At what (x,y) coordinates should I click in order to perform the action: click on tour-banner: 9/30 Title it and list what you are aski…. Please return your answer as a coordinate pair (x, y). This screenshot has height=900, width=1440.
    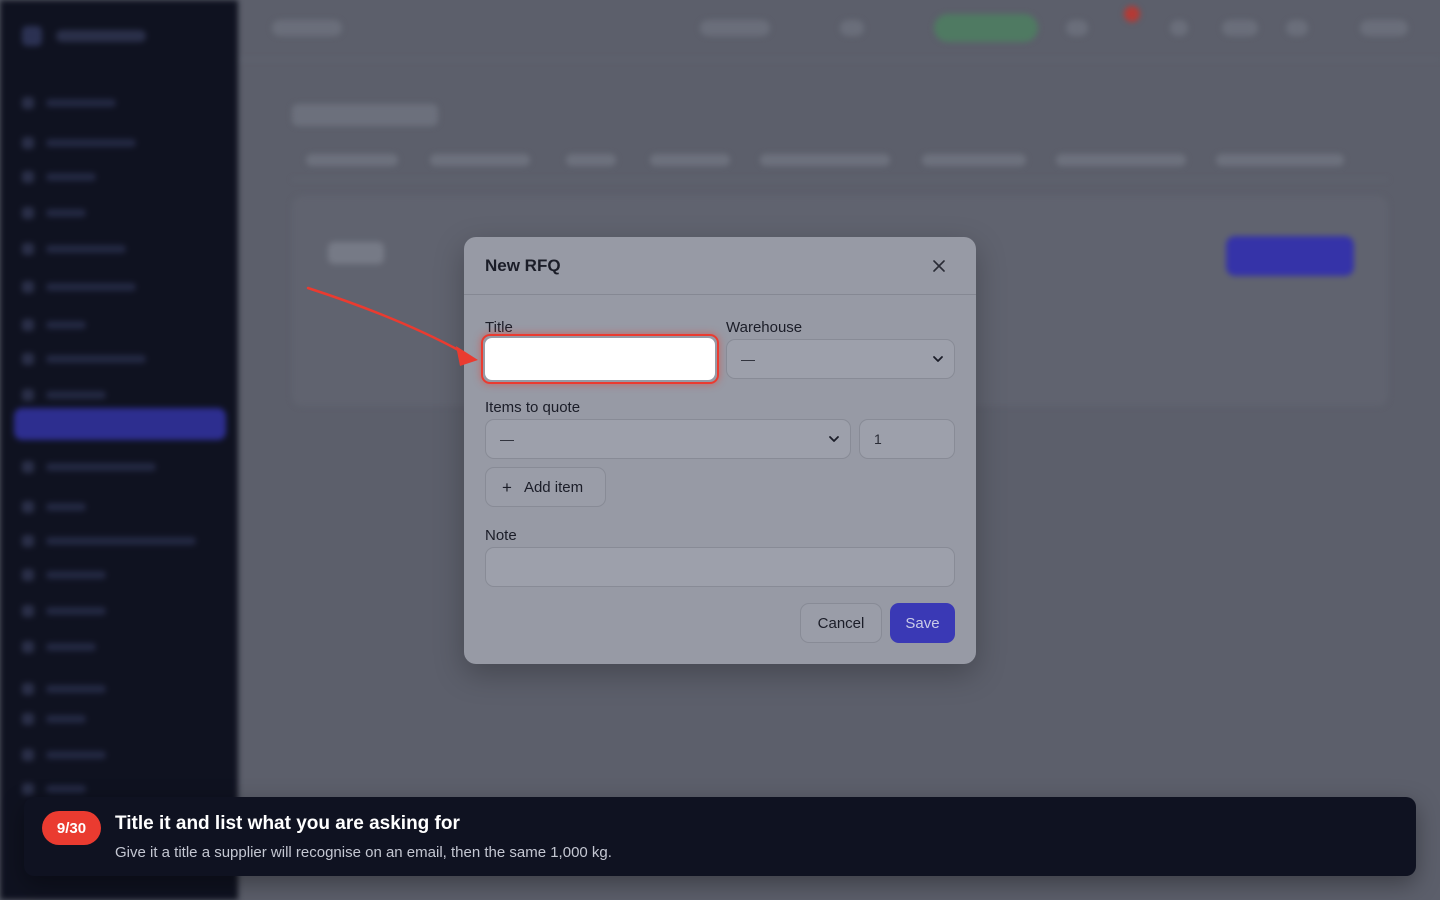
    Looking at the image, I should click on (720, 836).